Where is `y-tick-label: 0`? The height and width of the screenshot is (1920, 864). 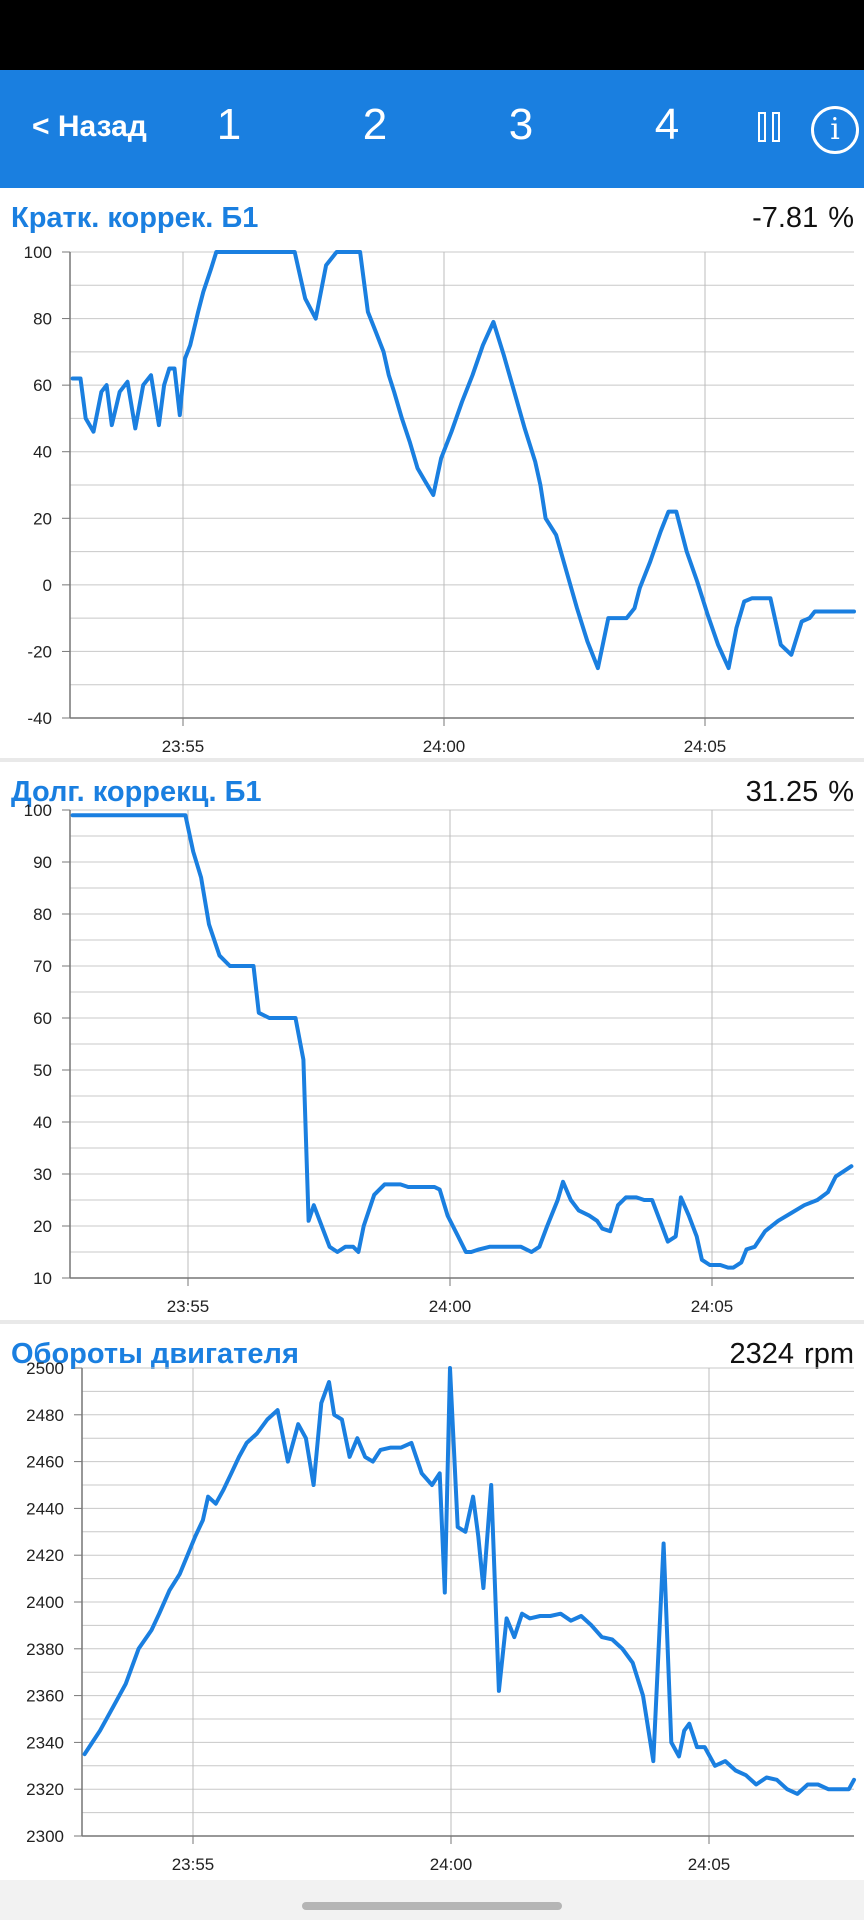
y-tick-label: 0 is located at coordinates (47, 585).